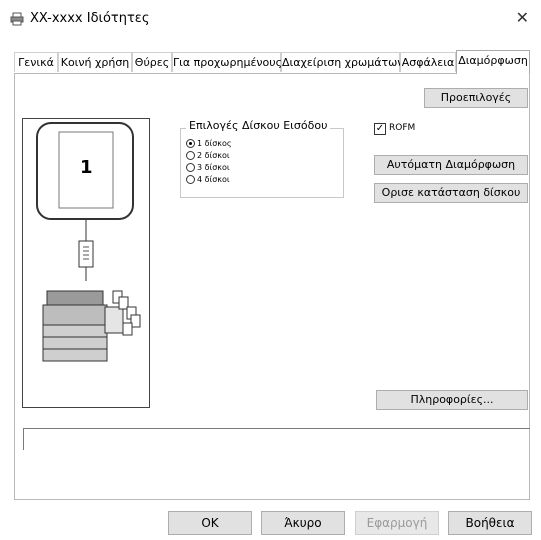  What do you see at coordinates (86, 263) in the screenshot?
I see `configuration-preview: 1` at bounding box center [86, 263].